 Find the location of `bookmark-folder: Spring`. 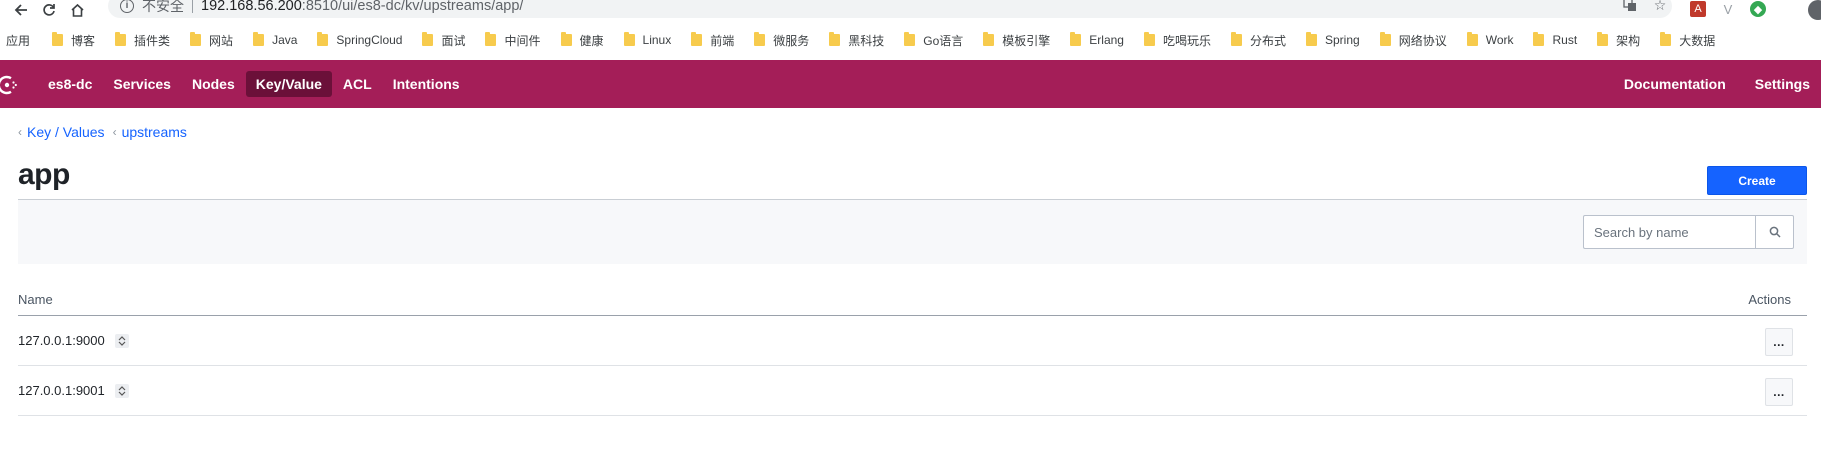

bookmark-folder: Spring is located at coordinates (1333, 39).